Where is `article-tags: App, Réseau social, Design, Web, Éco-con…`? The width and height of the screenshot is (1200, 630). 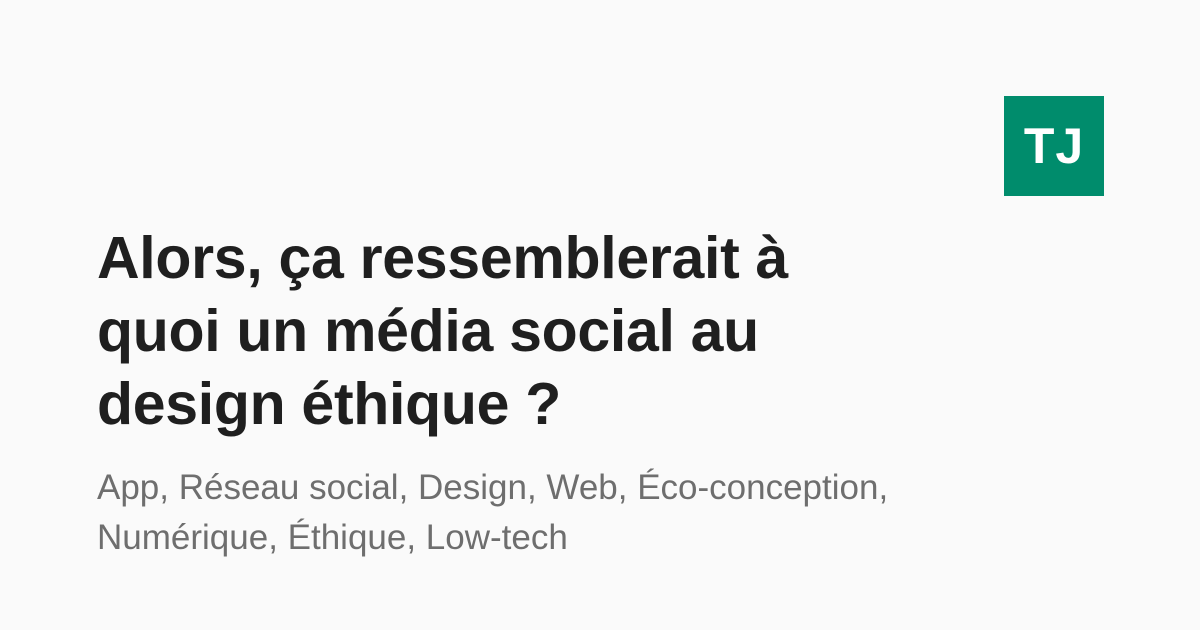
article-tags: App, Réseau social, Design, Web, Éco-con… is located at coordinates (493, 512).